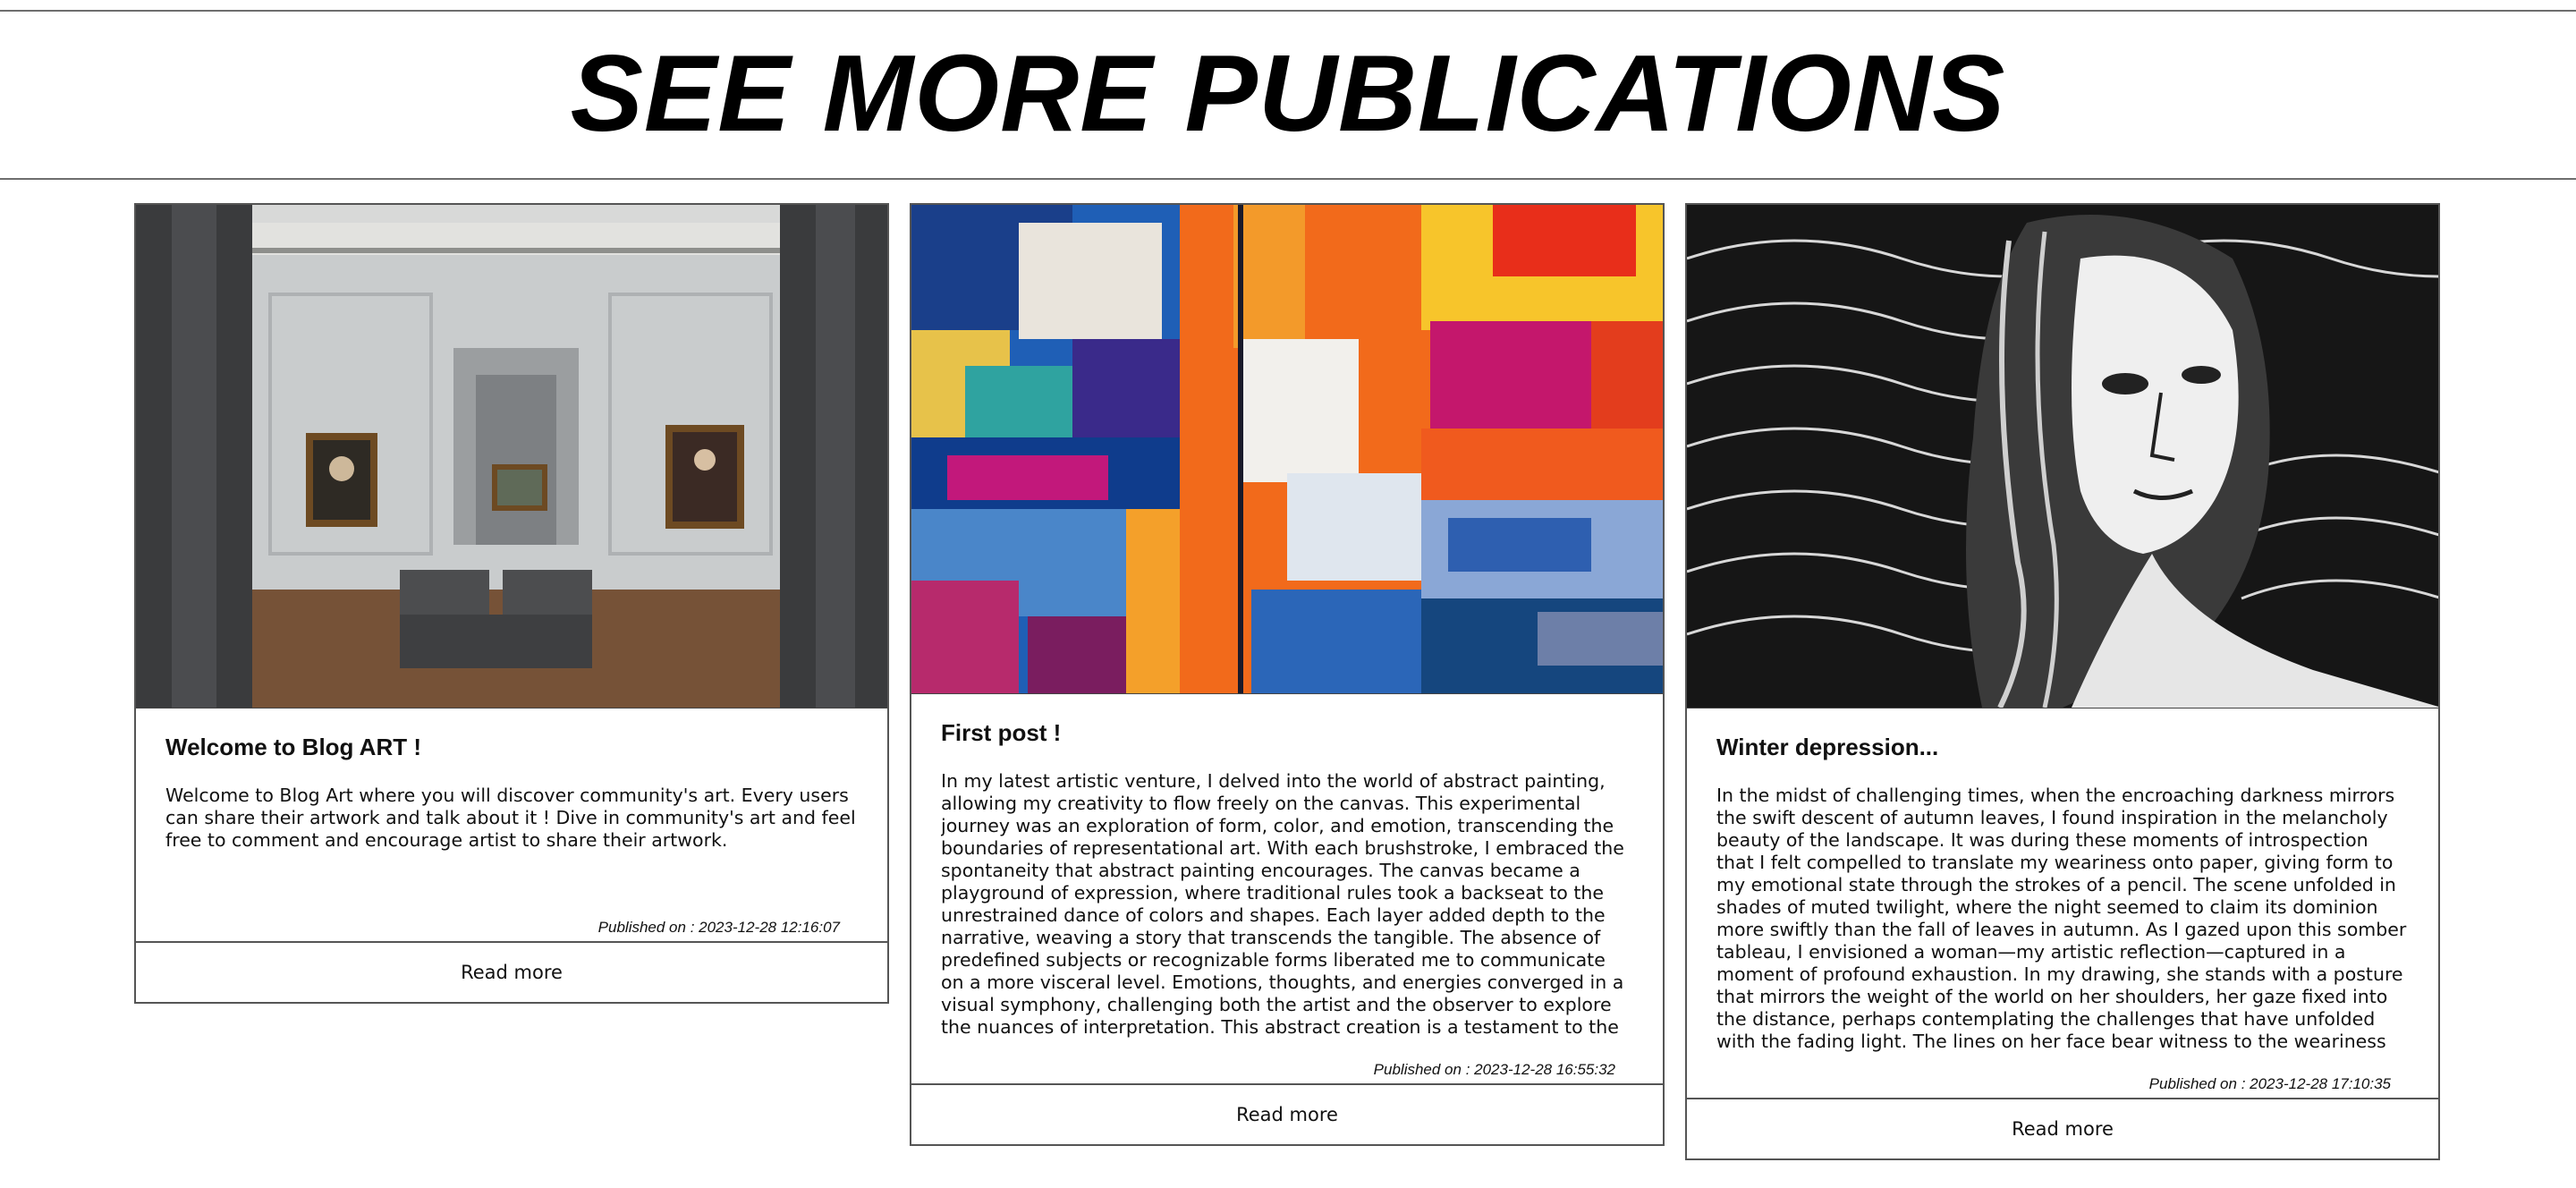 This screenshot has height=1188, width=2576. What do you see at coordinates (1001, 732) in the screenshot?
I see `post-title: First post !` at bounding box center [1001, 732].